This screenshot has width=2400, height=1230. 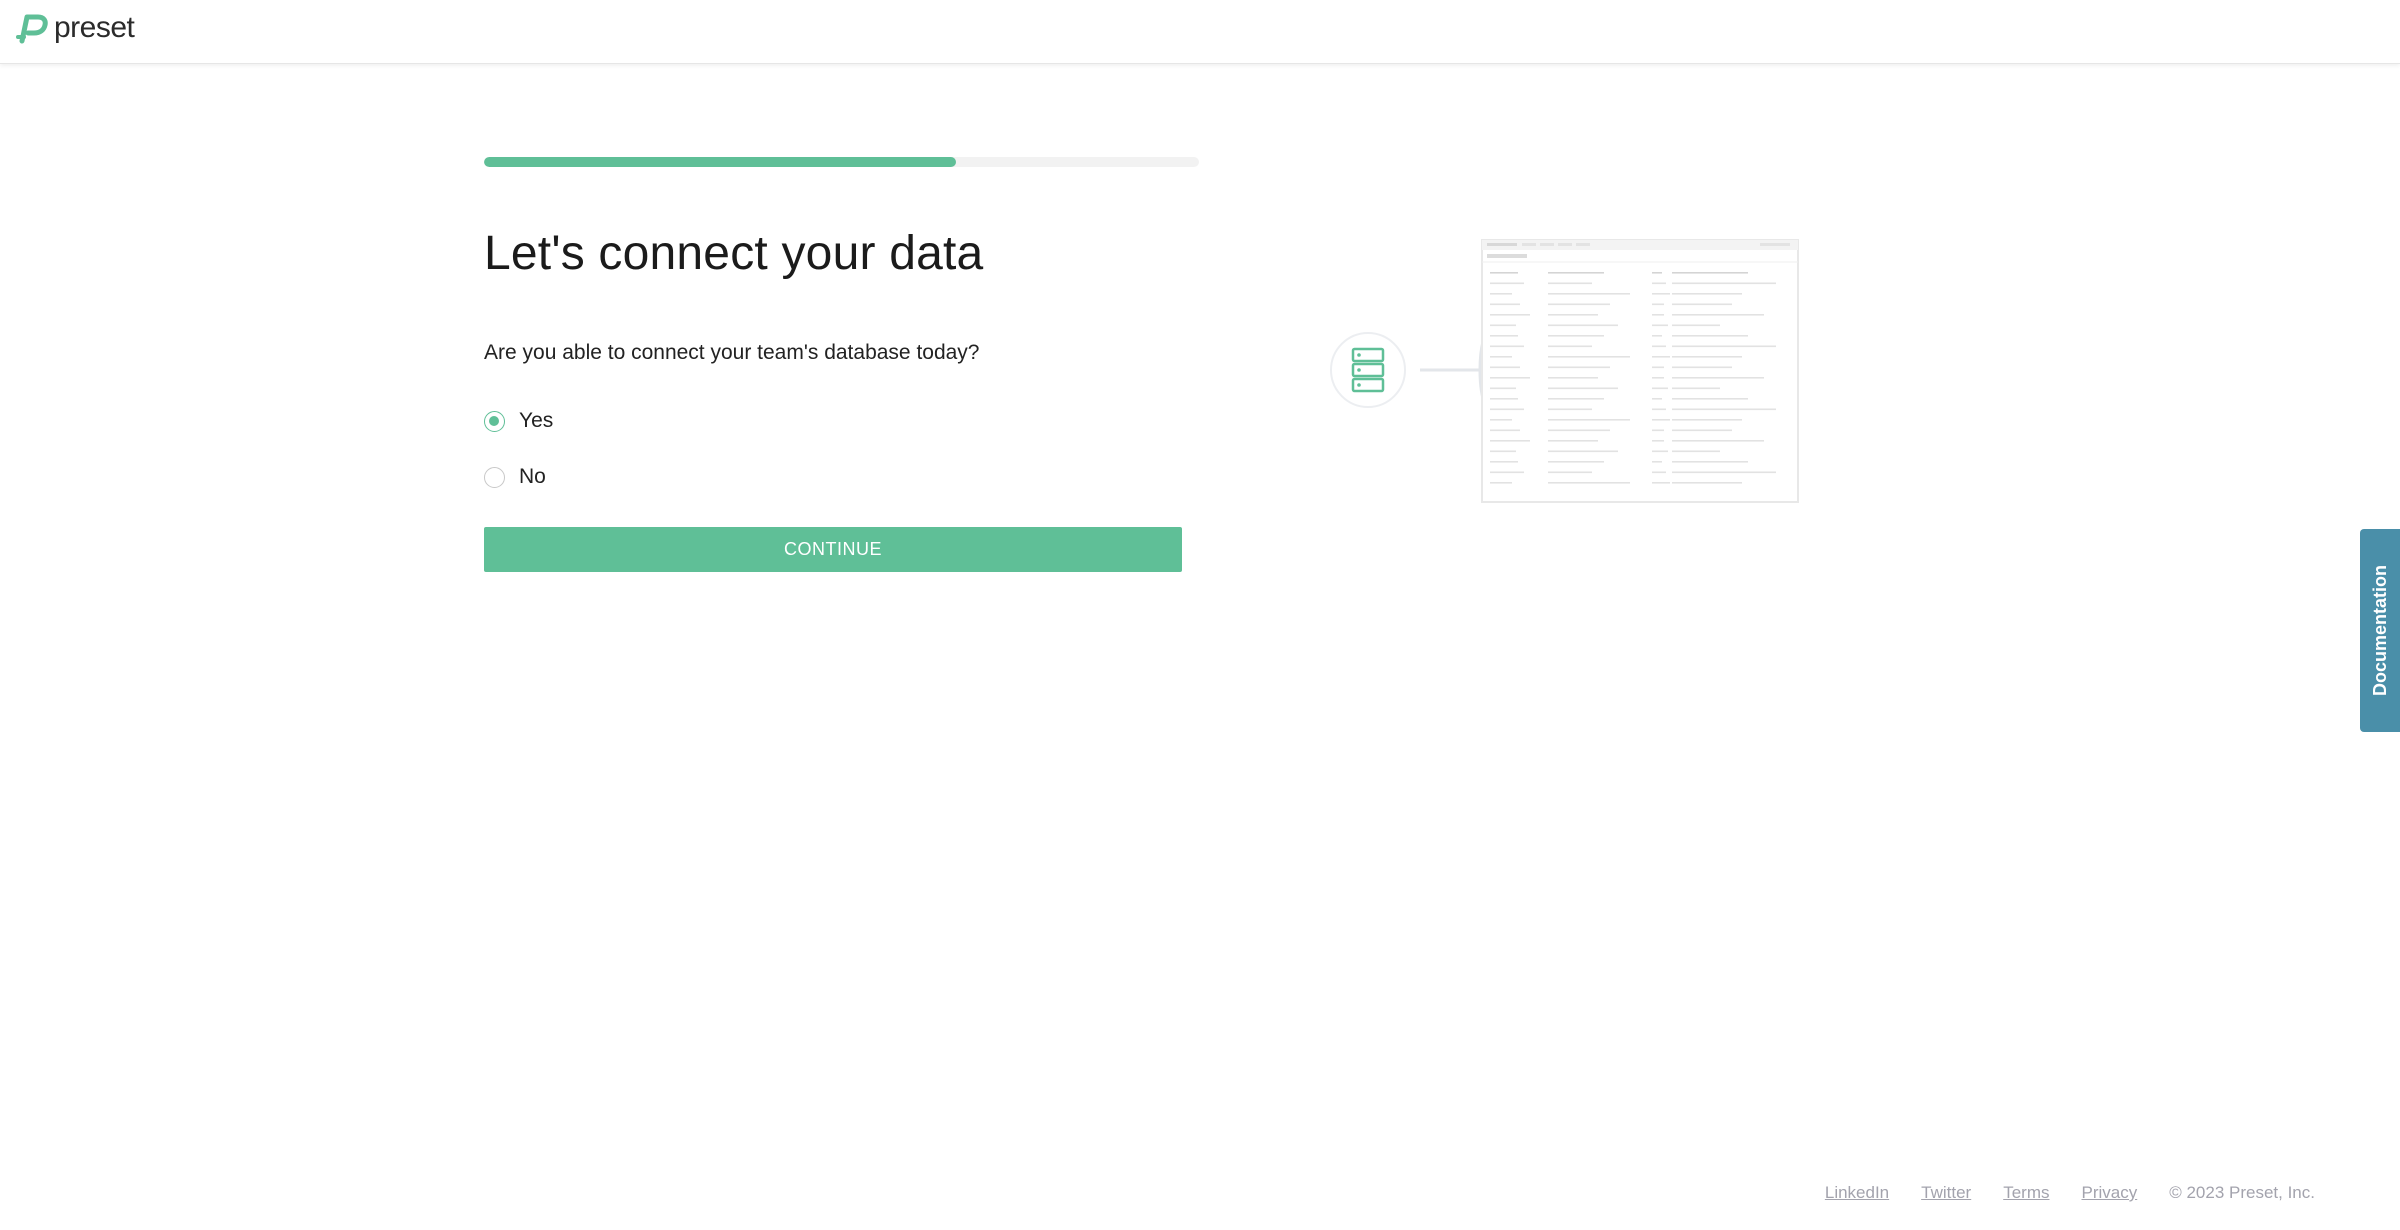 What do you see at coordinates (734, 253) in the screenshot?
I see `page-title: Let's connect your data` at bounding box center [734, 253].